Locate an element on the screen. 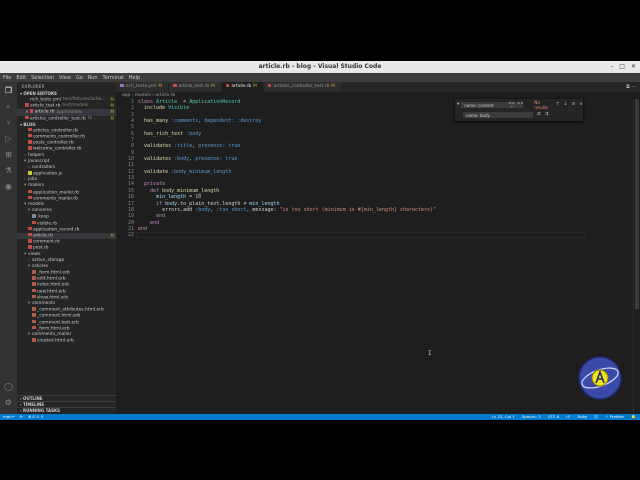 This screenshot has width=640, height=480. breadcrumb-models: models is located at coordinates (143, 95).